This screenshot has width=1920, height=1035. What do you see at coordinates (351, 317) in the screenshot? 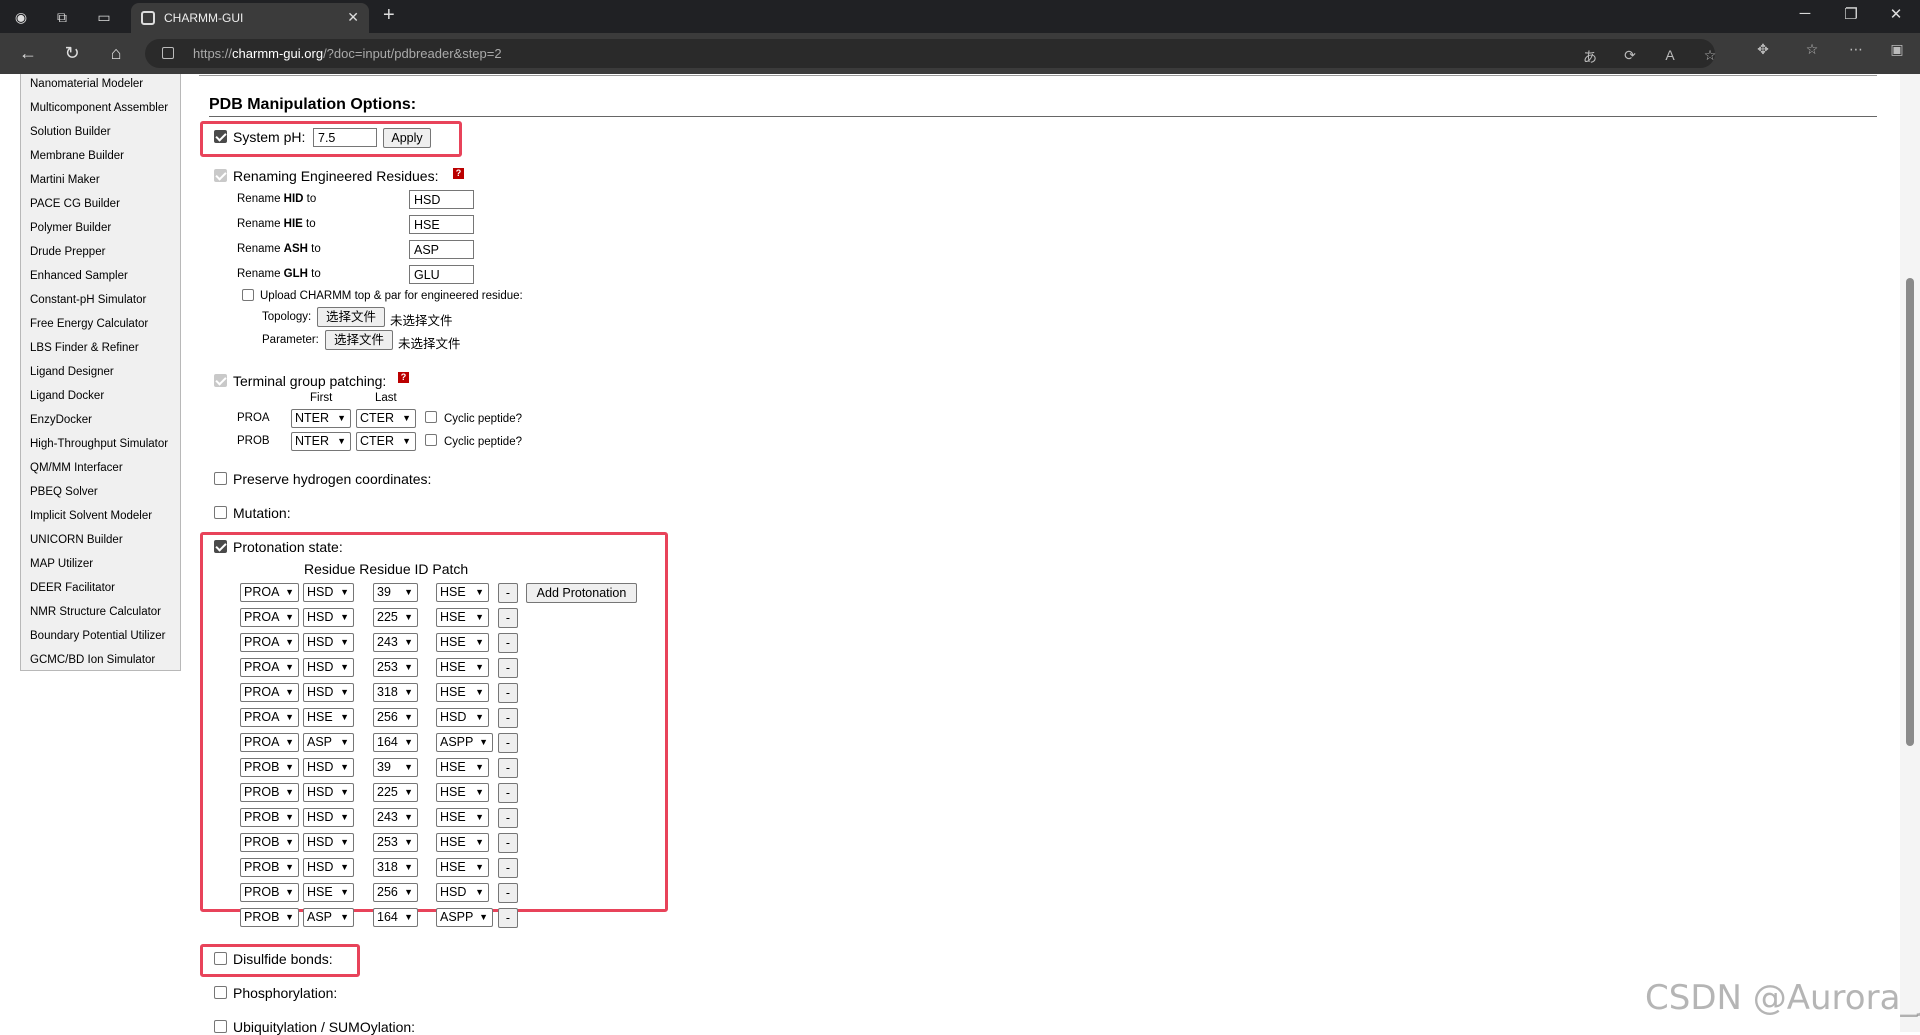
I see `topology-choose-file-button: 选择文件` at bounding box center [351, 317].